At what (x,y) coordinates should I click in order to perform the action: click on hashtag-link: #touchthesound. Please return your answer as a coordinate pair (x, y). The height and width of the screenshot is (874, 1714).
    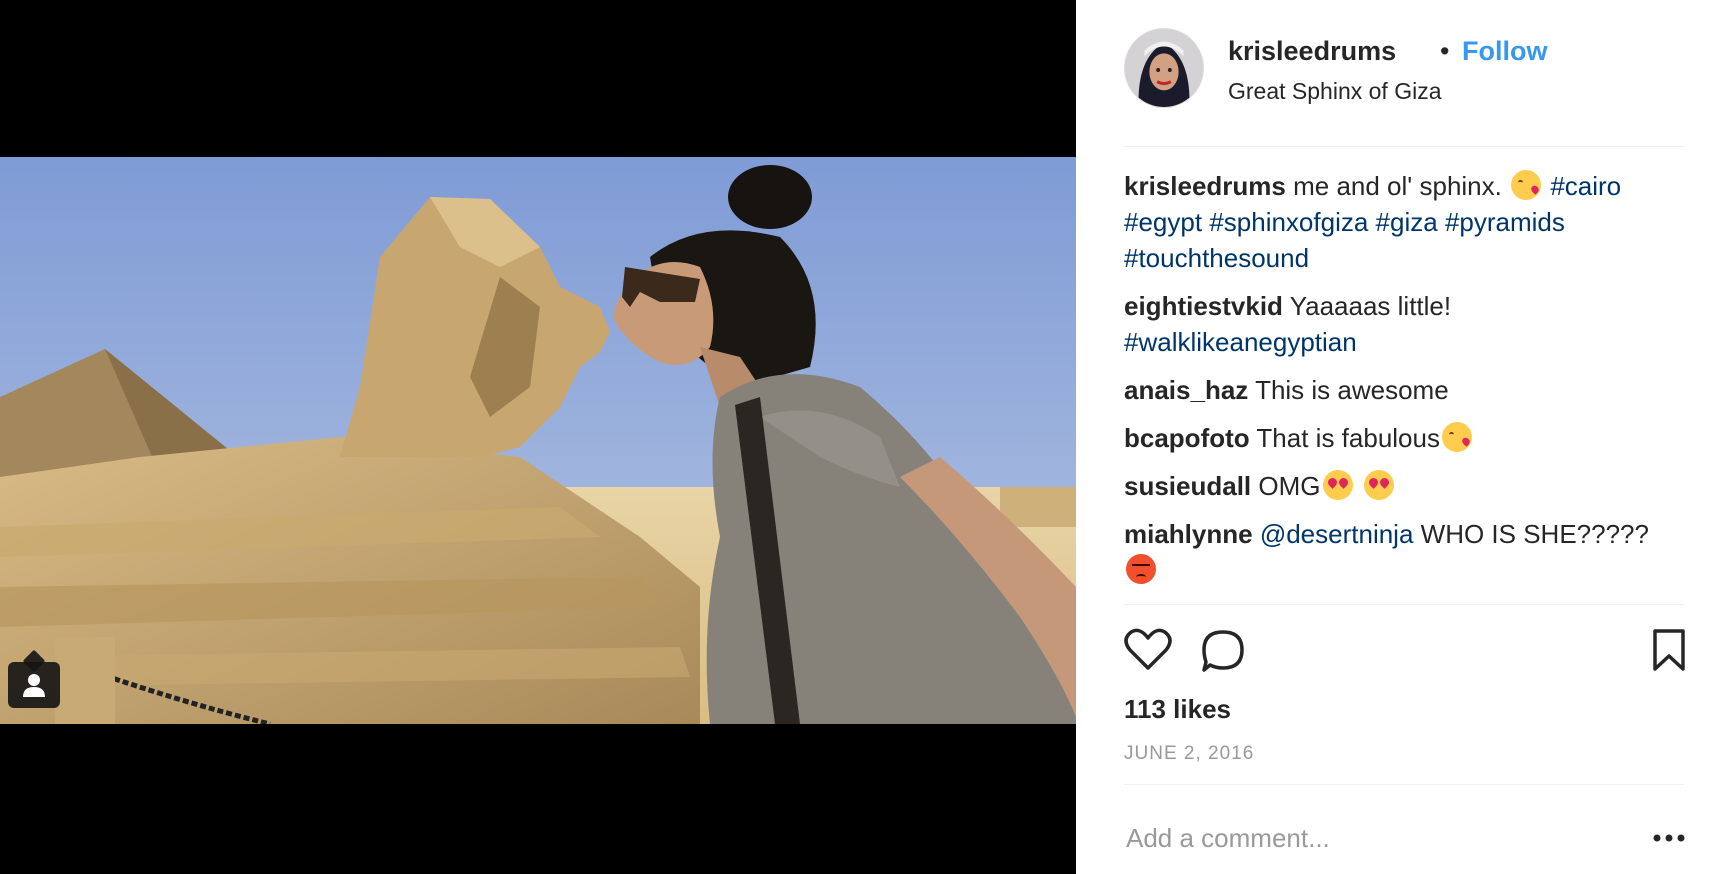
    Looking at the image, I should click on (1216, 258).